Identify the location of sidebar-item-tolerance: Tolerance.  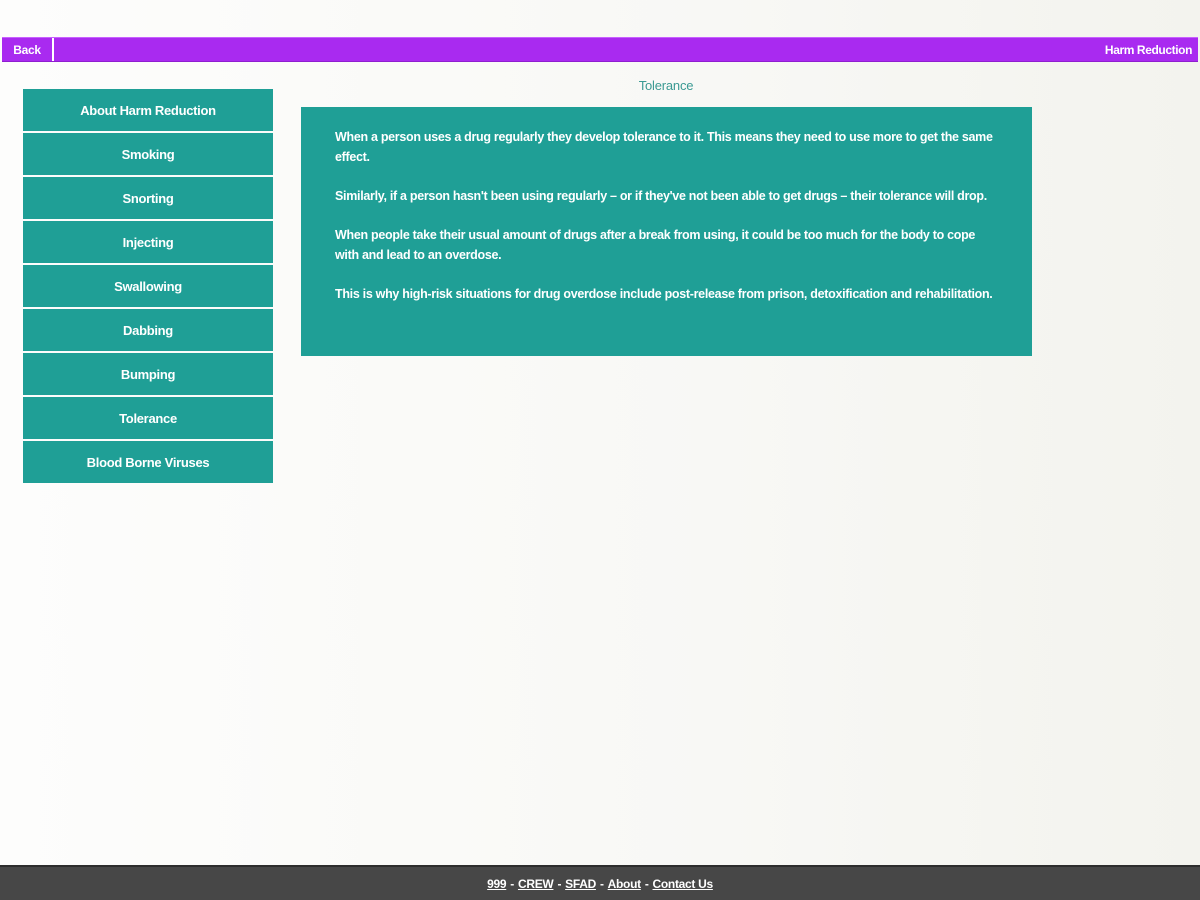
(148, 418).